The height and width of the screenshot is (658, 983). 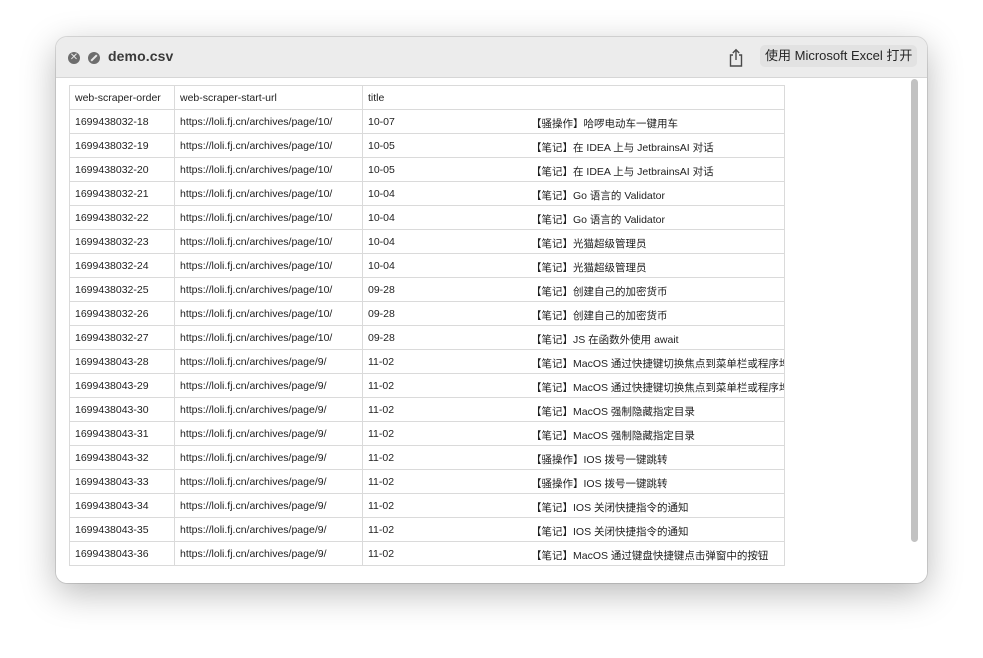 What do you see at coordinates (122, 193) in the screenshot?
I see `cell-order: 1699438032-21` at bounding box center [122, 193].